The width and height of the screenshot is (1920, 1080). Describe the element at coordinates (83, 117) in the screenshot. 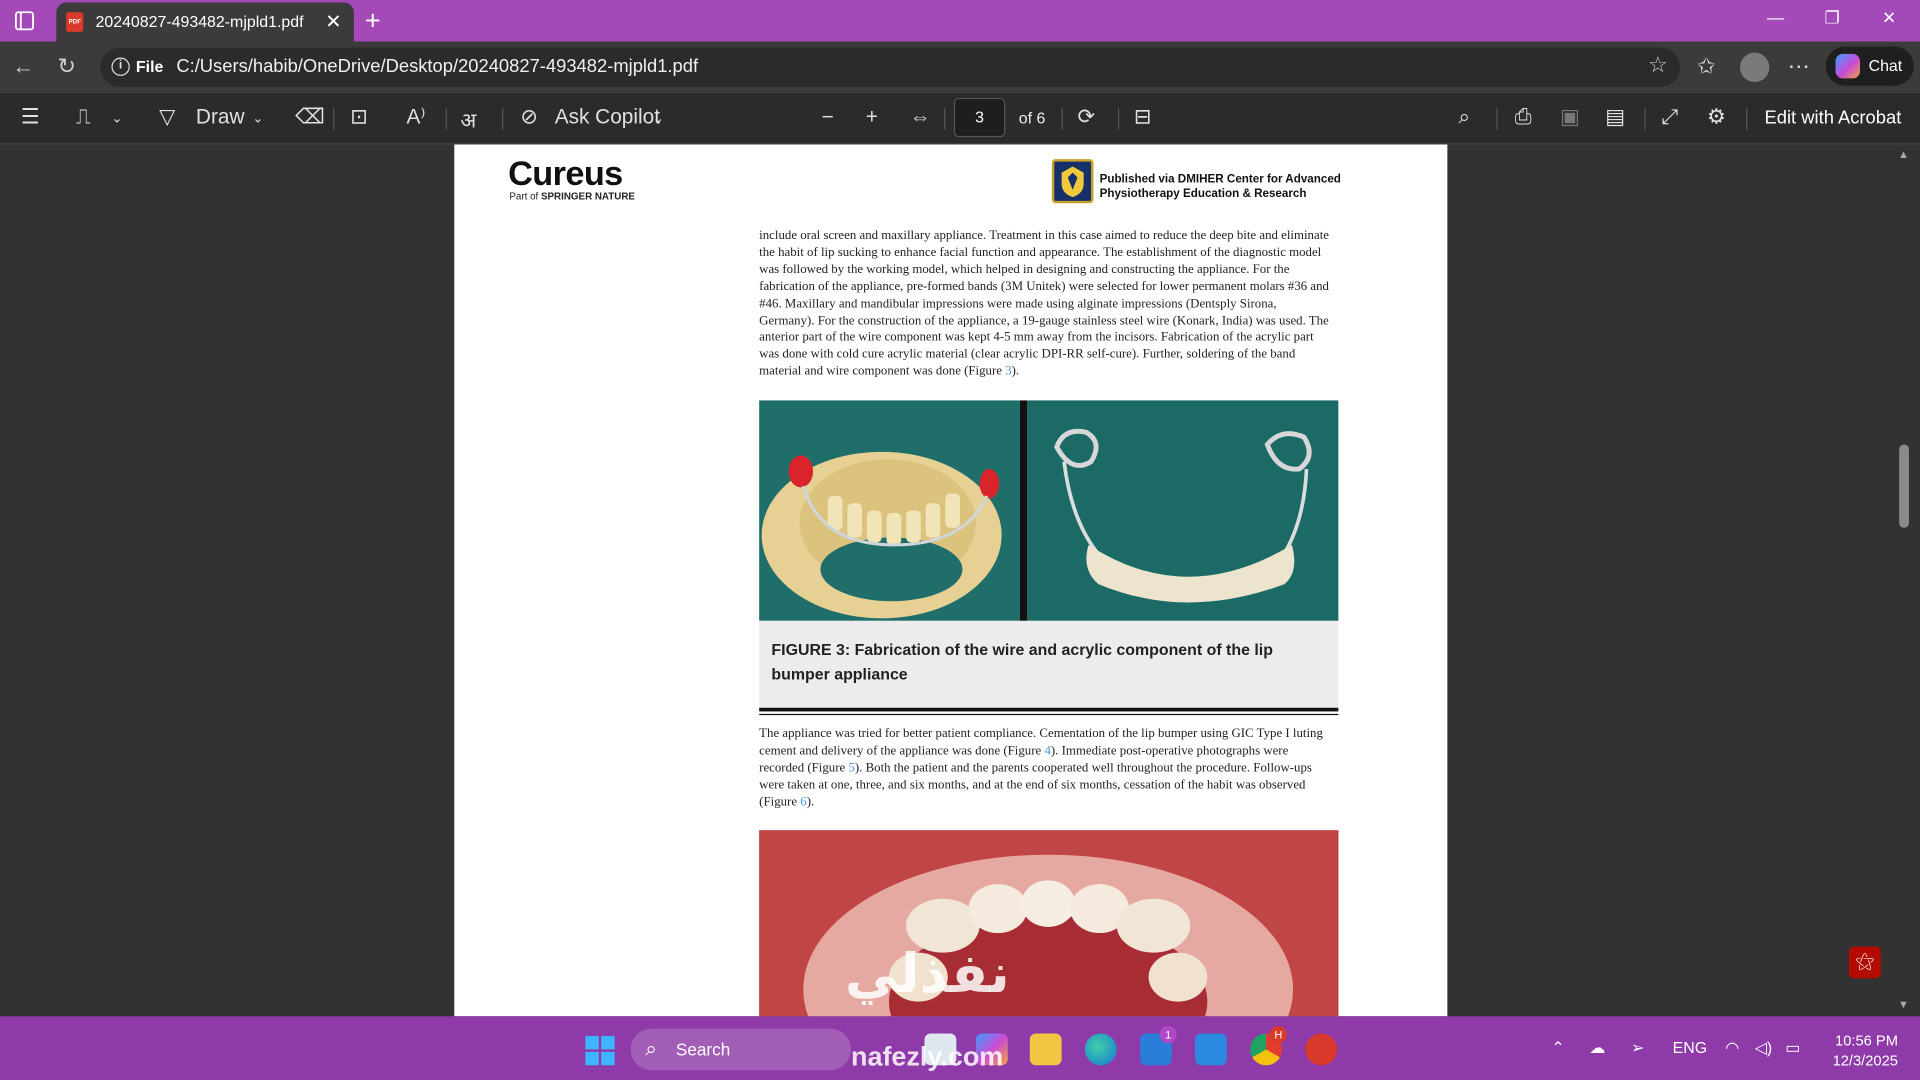

I see `highlight-icon: ⎍` at that location.